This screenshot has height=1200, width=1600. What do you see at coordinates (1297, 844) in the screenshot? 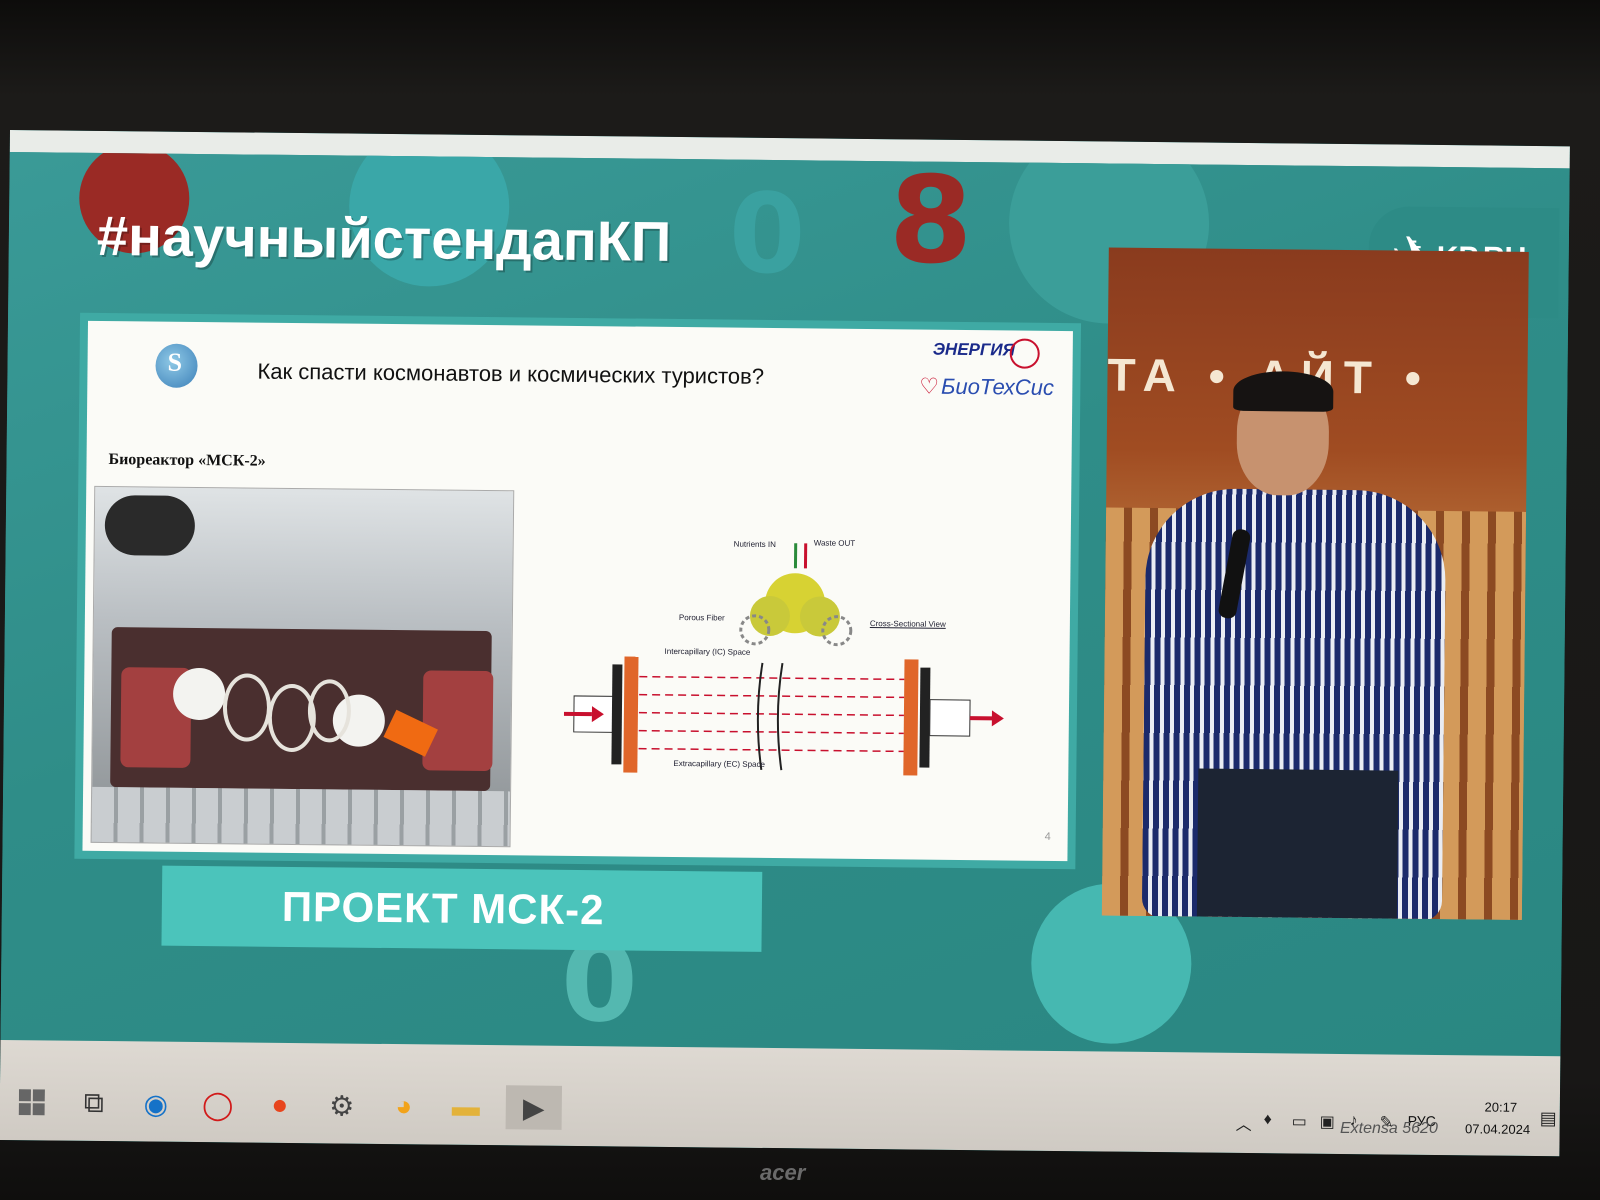
I see `speaker-pants` at bounding box center [1297, 844].